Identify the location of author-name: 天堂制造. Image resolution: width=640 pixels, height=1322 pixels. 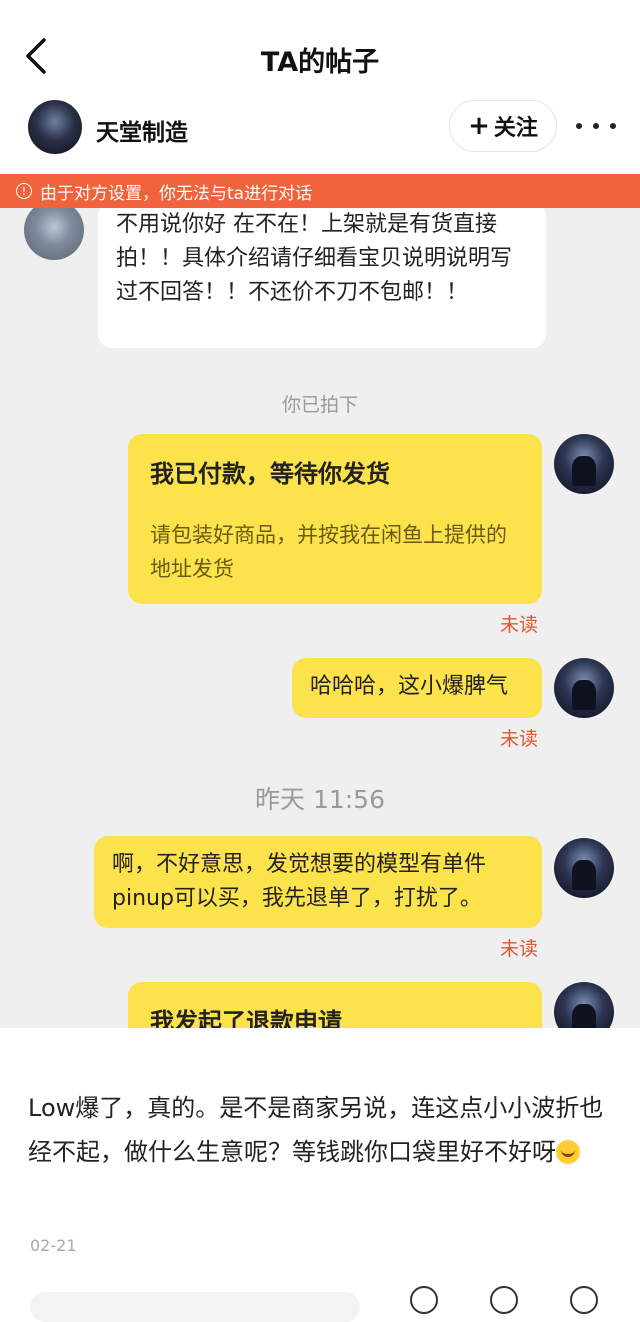
(142, 130).